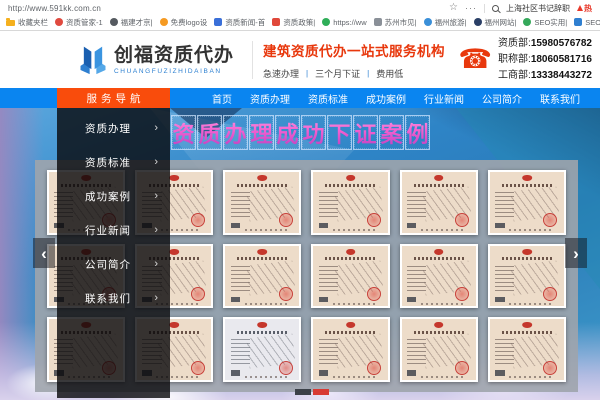 This screenshot has height=400, width=600. I want to click on nav-item-资质办理: 资质办理, so click(270, 98).